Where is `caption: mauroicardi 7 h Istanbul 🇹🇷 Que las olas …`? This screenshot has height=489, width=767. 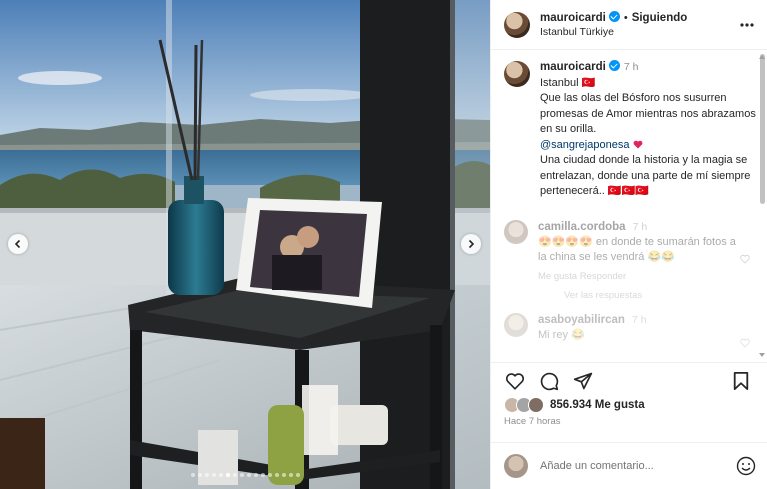
caption: mauroicardi 7 h Istanbul 🇹🇷 Que las olas … is located at coordinates (630, 130).